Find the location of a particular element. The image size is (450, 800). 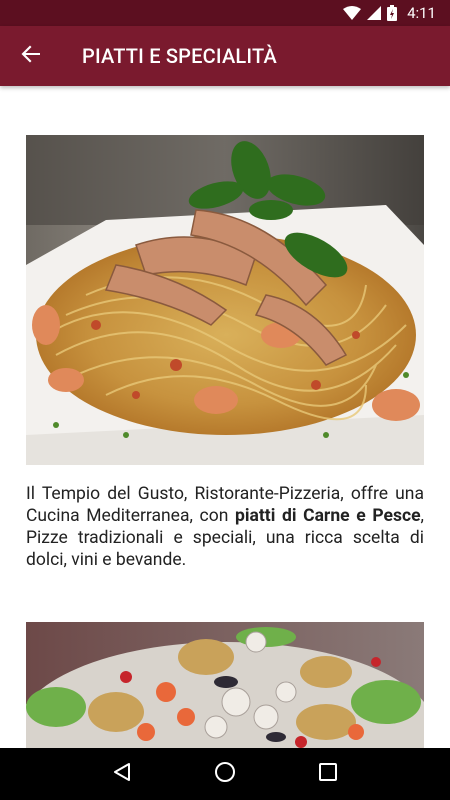

system-nav-bar is located at coordinates (225, 774).